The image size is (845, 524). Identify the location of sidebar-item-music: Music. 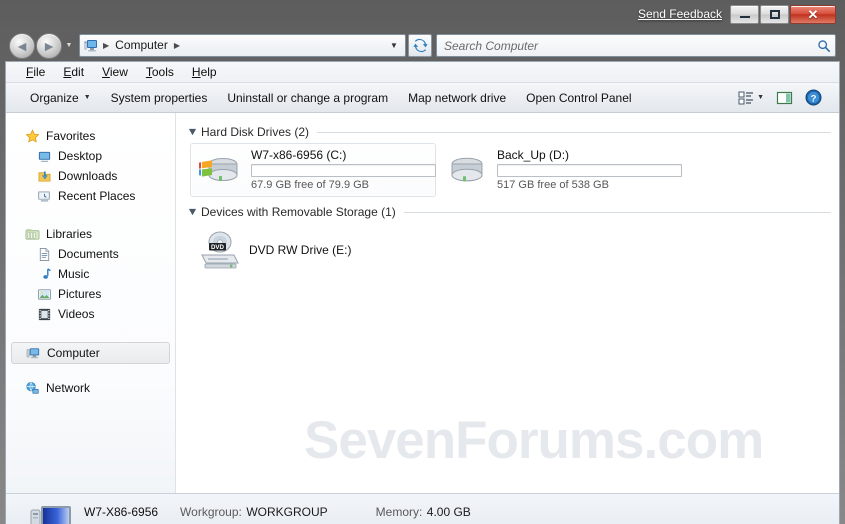
(90, 274).